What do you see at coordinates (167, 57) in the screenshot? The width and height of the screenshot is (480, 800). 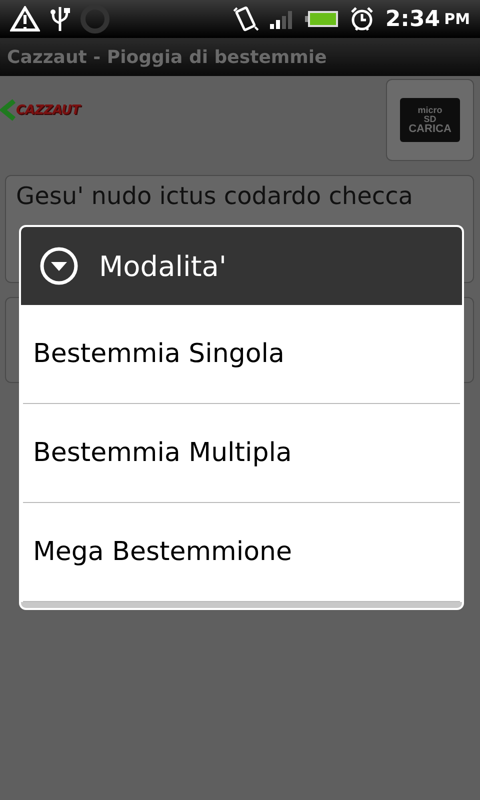 I see `window-title: Cazzaut - Pioggia di bestemmie` at bounding box center [167, 57].